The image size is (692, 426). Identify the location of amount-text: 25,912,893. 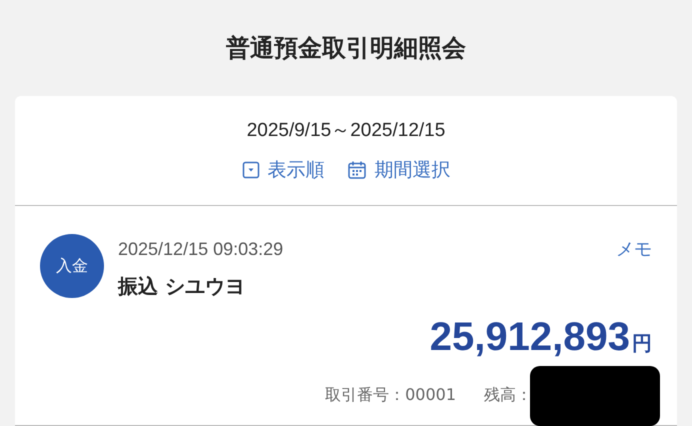
(530, 337).